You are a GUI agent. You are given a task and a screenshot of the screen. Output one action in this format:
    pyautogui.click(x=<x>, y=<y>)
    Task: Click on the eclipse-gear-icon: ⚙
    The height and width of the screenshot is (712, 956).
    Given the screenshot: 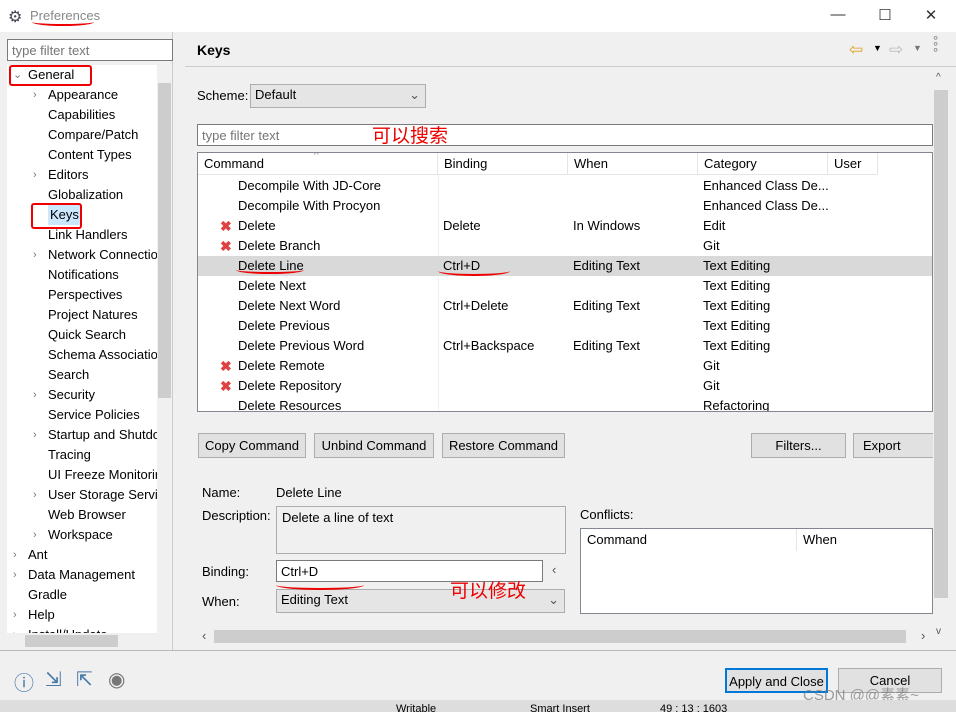 What is the action you would take?
    pyautogui.click(x=15, y=17)
    